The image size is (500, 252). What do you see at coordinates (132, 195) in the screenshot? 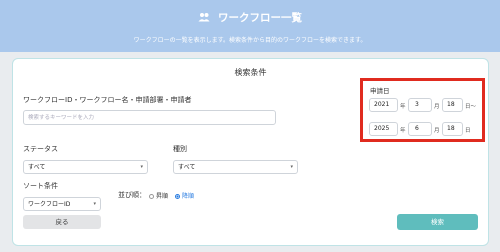
I see `order-label: 並び順：` at bounding box center [132, 195].